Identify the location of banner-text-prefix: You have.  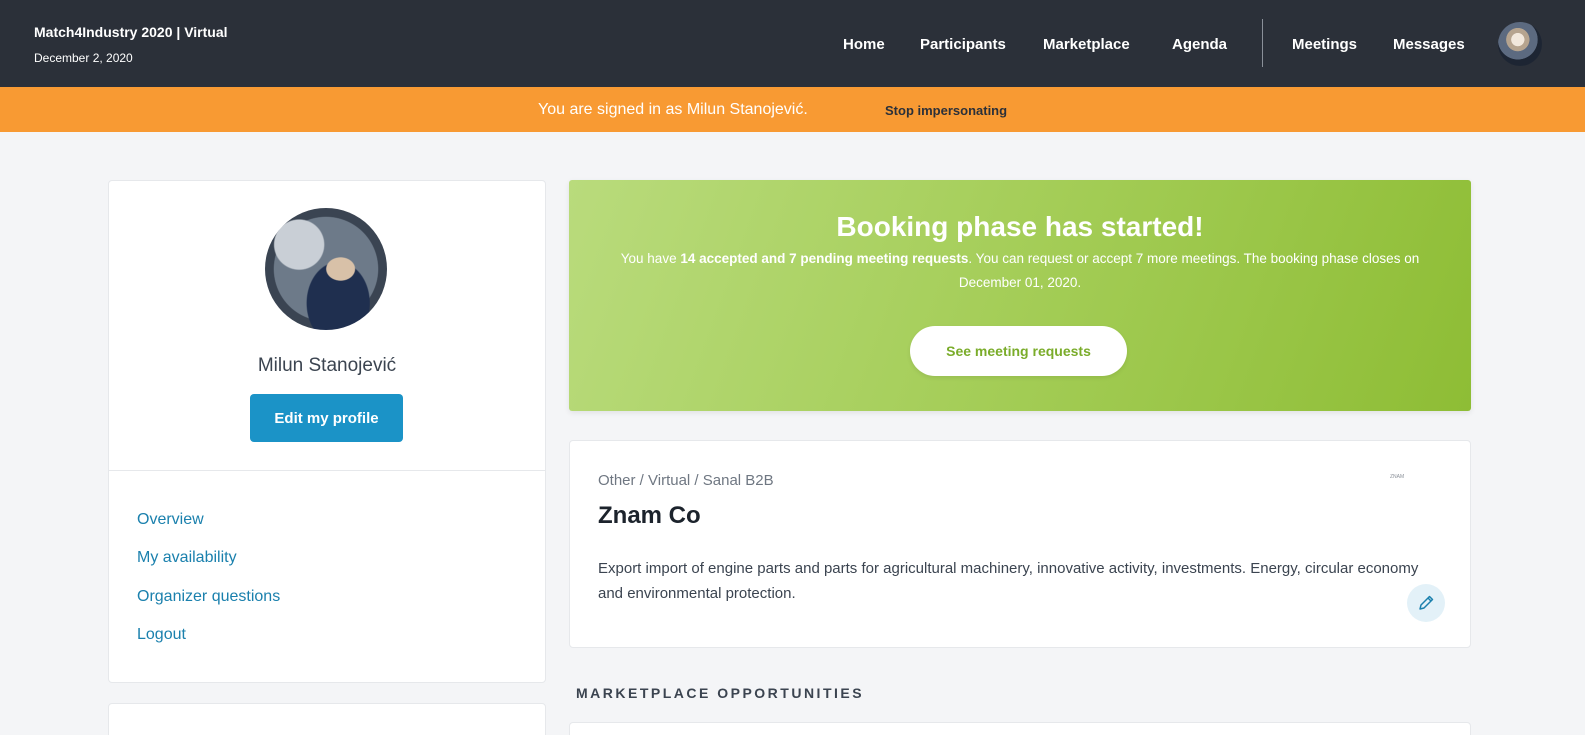
(650, 258).